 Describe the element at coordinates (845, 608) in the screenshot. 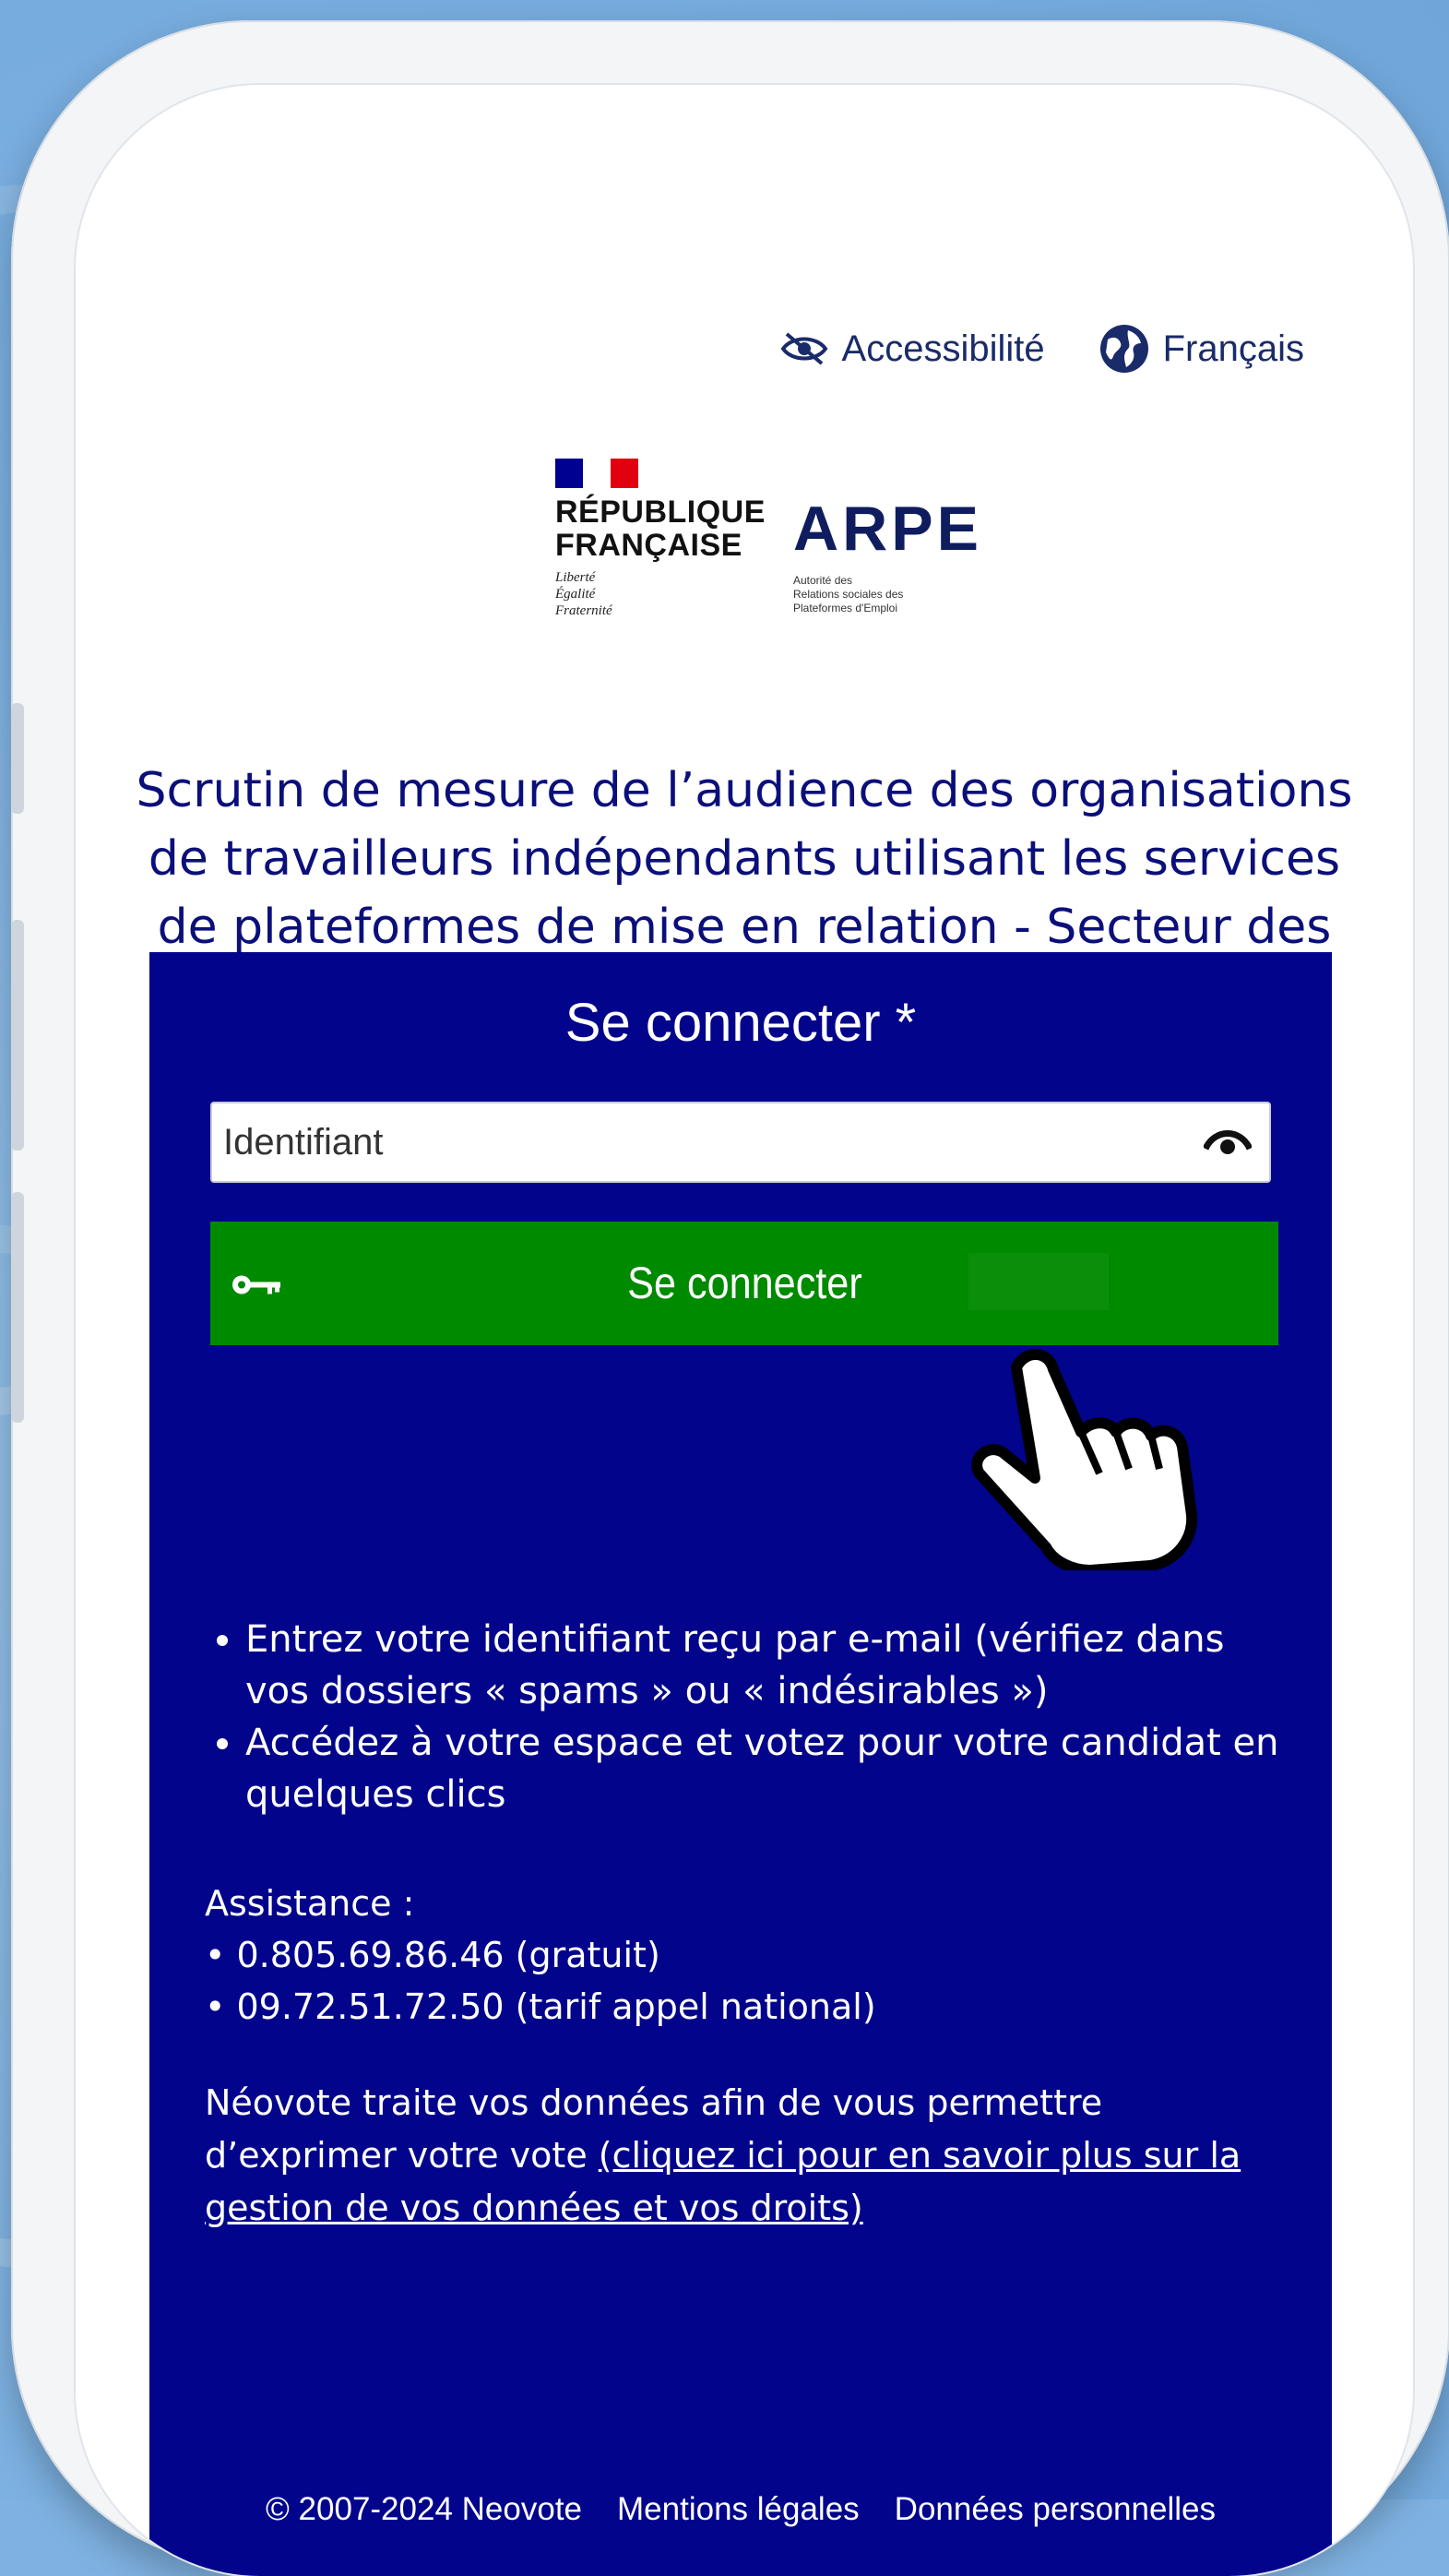

I see `arpe-sub-3: Plateformes d'Emploi` at that location.